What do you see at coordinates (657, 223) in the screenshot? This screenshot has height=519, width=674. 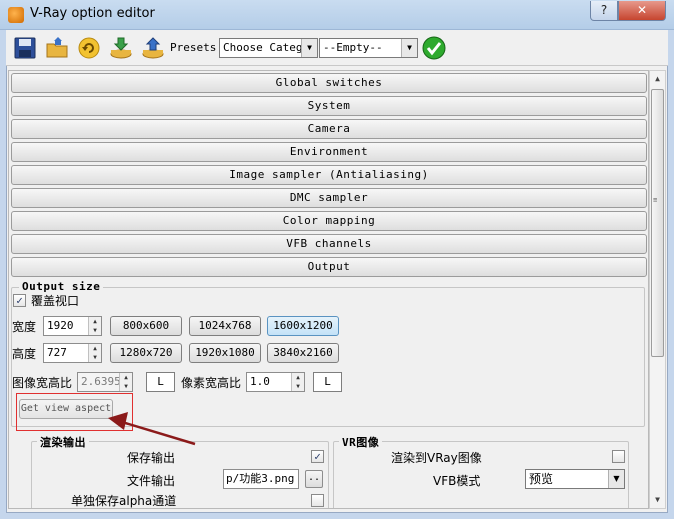 I see `scroll-thumb` at bounding box center [657, 223].